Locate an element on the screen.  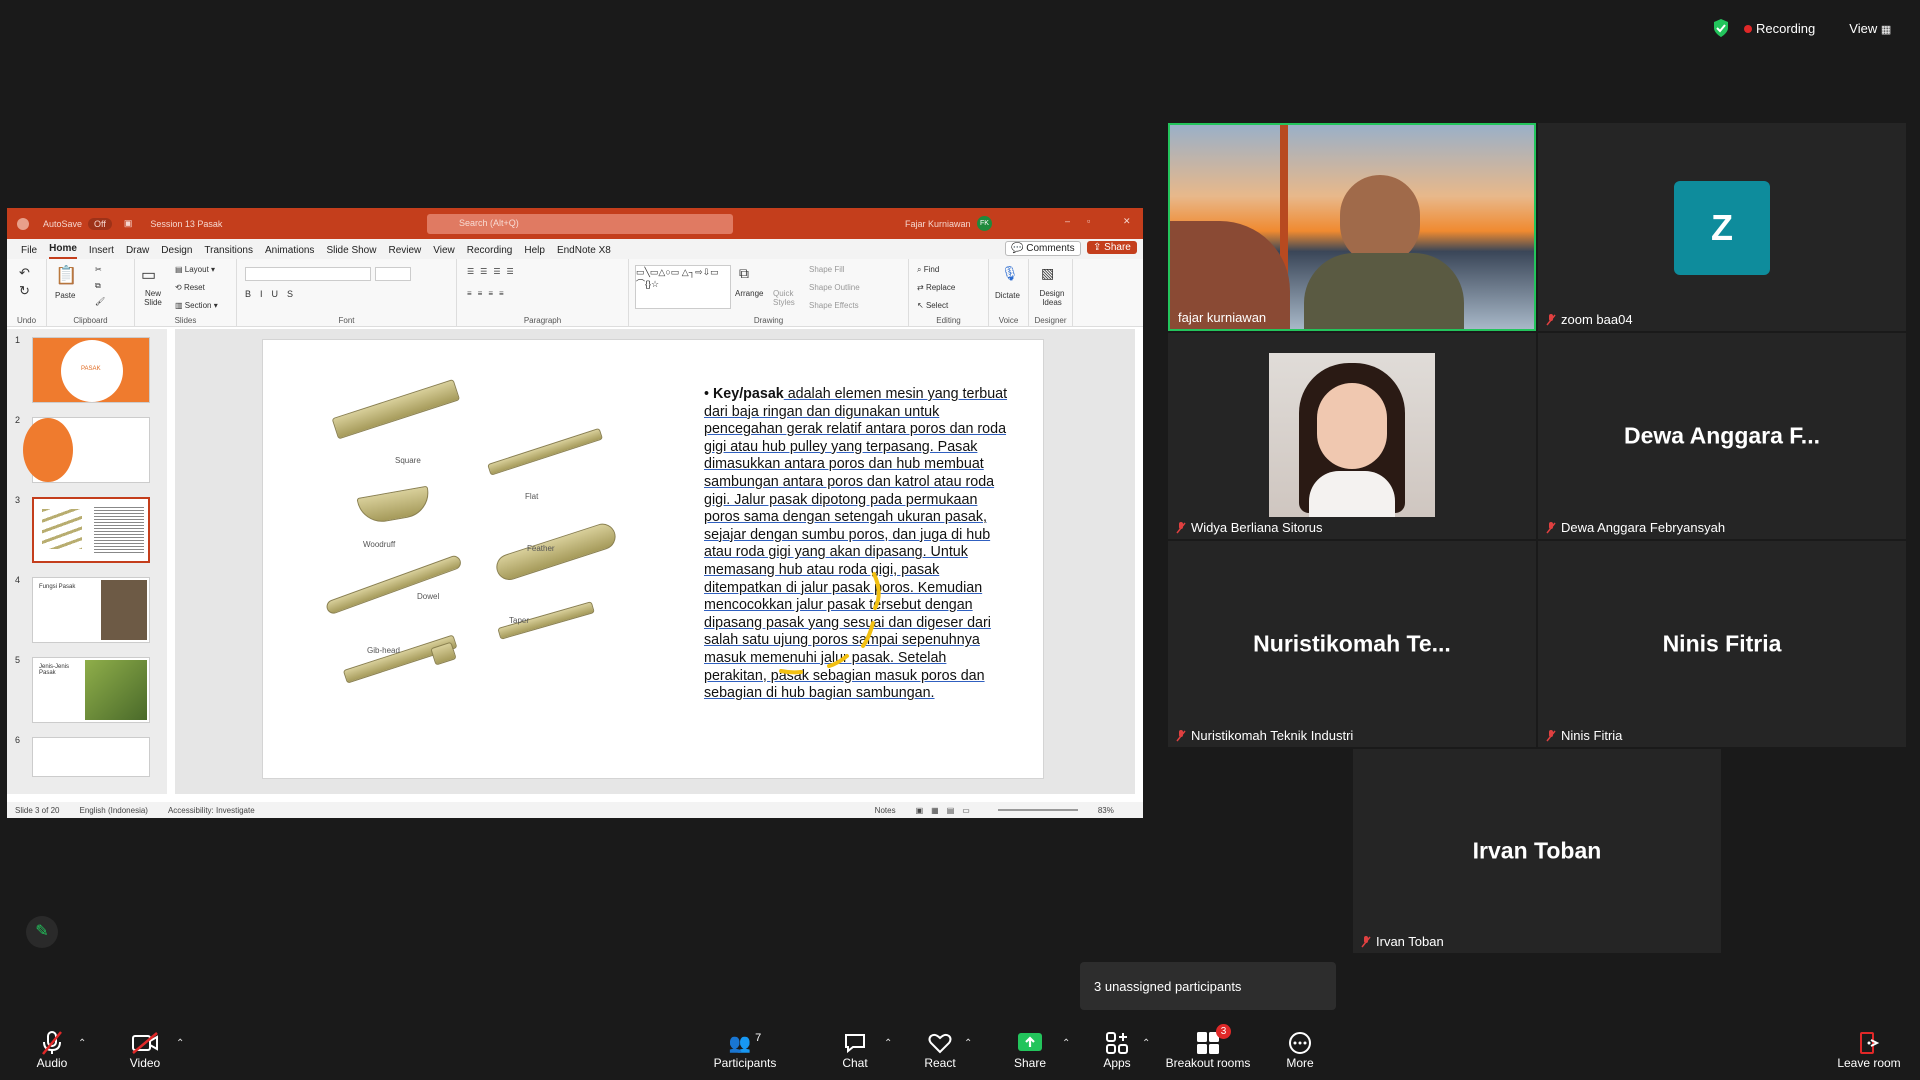
menu-transitions: Transitions is located at coordinates (228, 252).